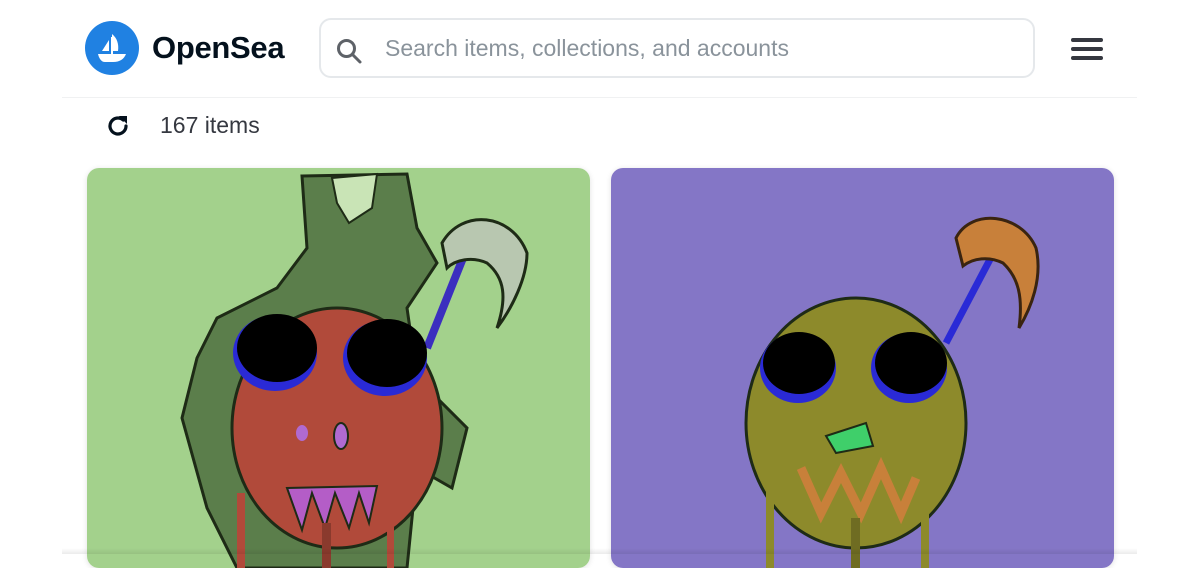 The width and height of the screenshot is (1200, 568). I want to click on search-icon, so click(349, 51).